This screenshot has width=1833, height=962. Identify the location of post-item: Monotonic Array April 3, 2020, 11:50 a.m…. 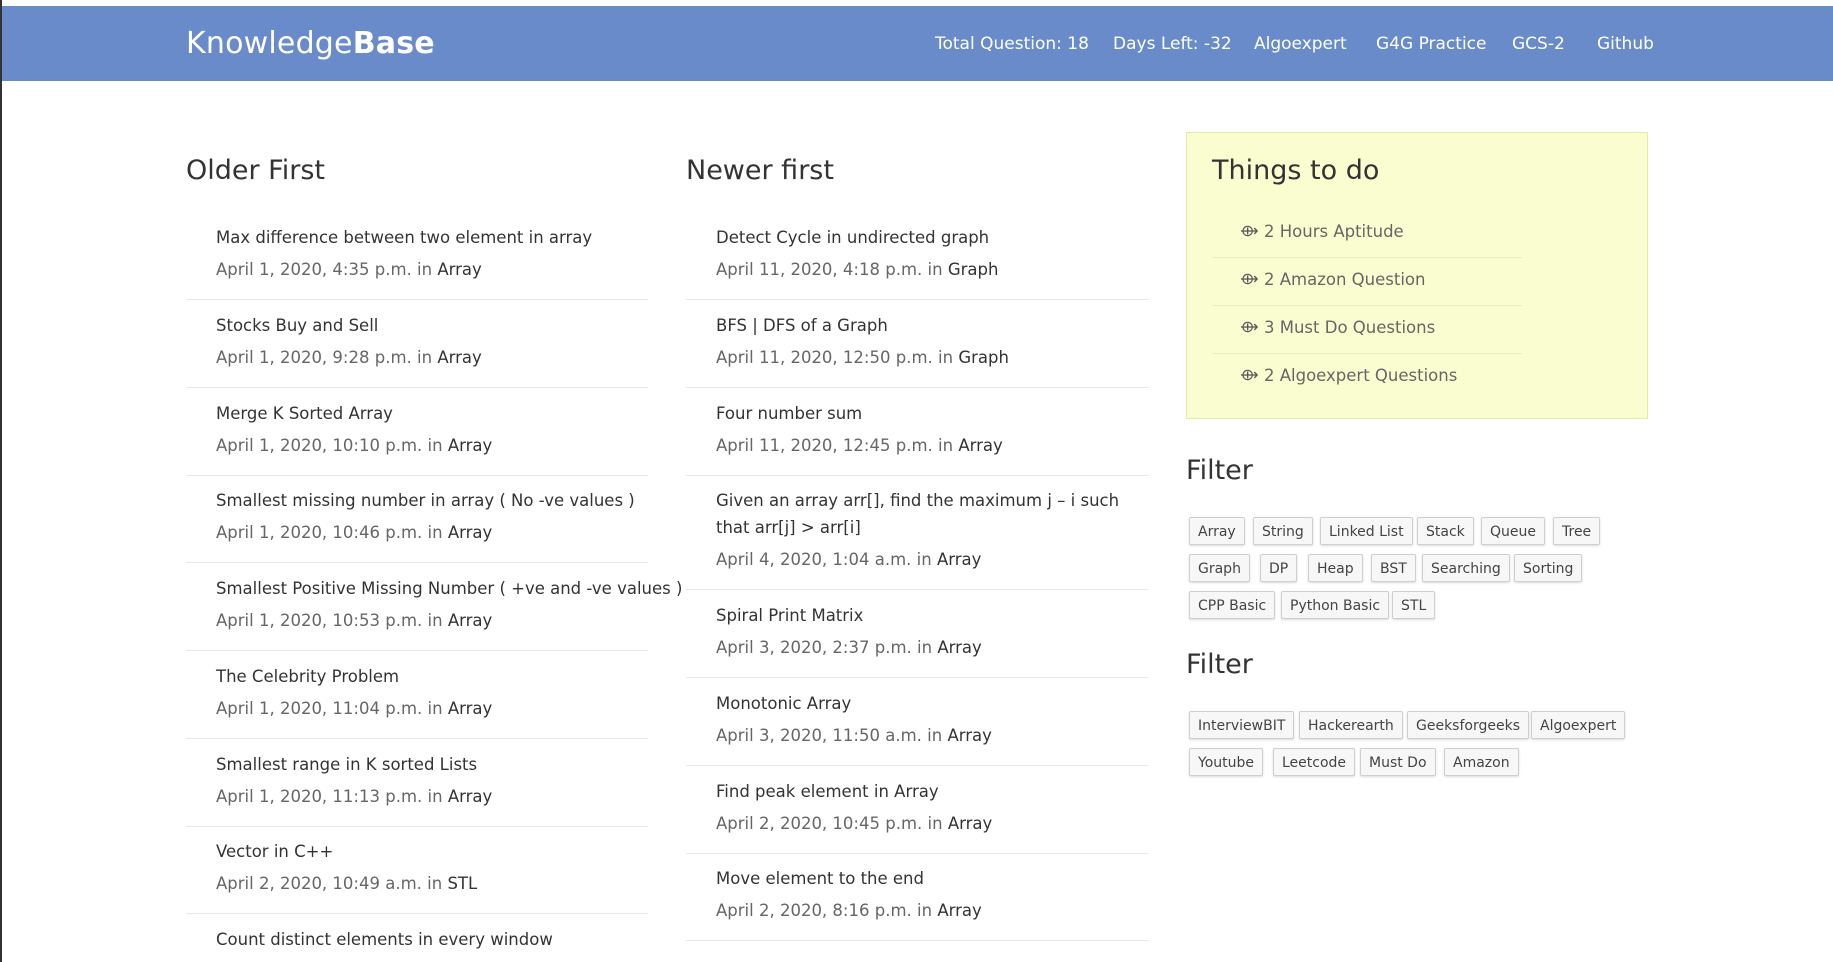
(917, 724).